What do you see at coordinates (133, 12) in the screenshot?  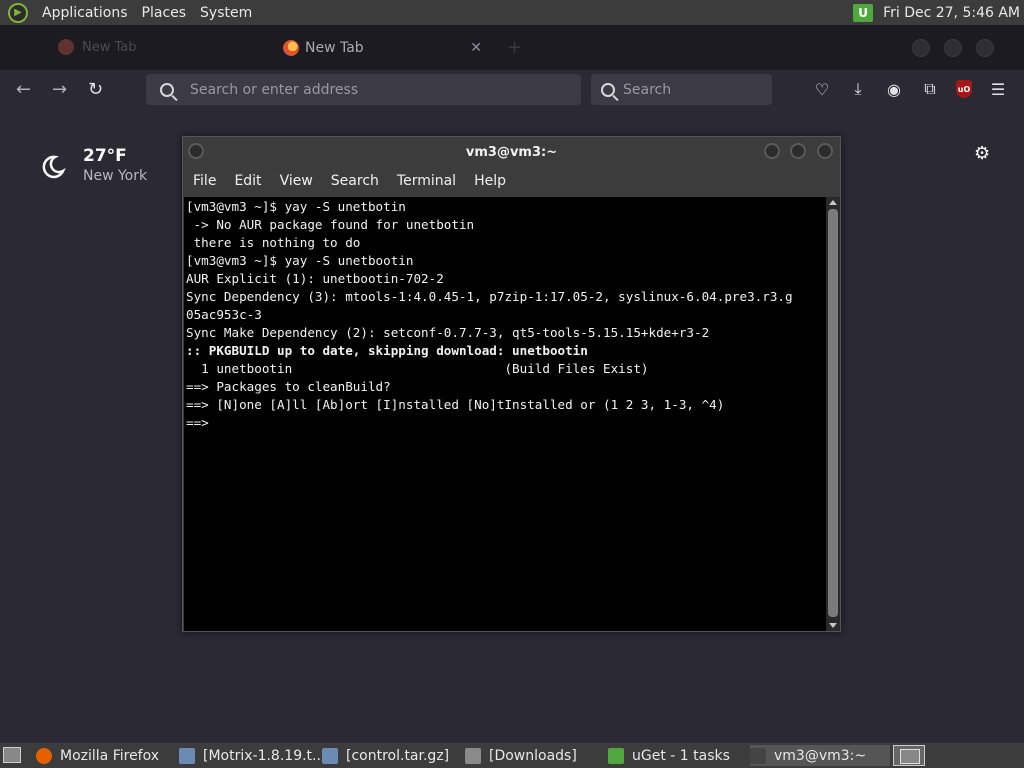 I see `panel-menu: ▶ Applications Places System` at bounding box center [133, 12].